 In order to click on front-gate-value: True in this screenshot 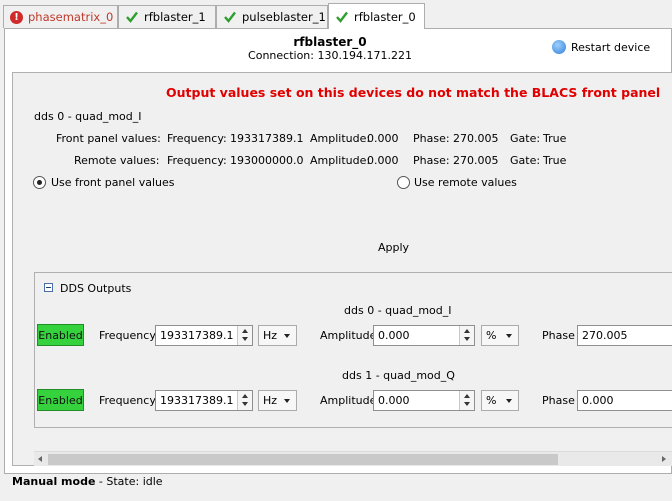, I will do `click(555, 138)`.